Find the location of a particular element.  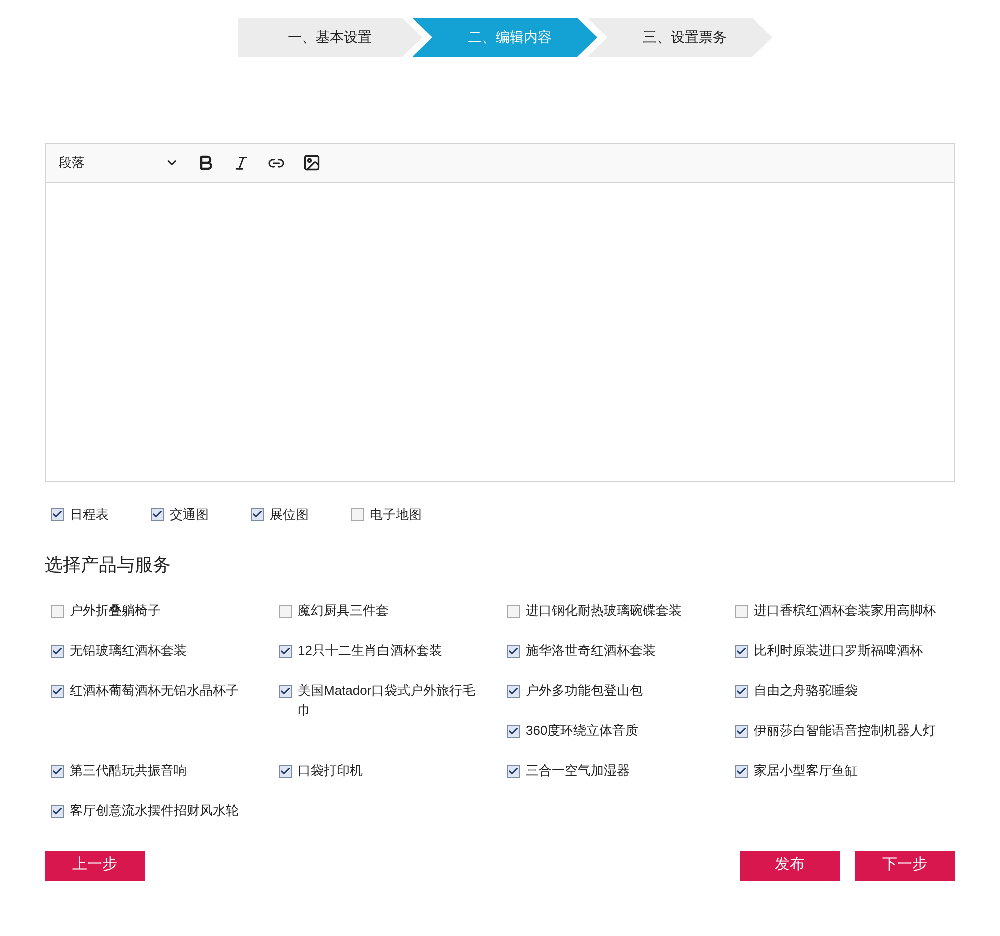

checkbox-label: 第三代酷玩共振音响 is located at coordinates (128, 771).